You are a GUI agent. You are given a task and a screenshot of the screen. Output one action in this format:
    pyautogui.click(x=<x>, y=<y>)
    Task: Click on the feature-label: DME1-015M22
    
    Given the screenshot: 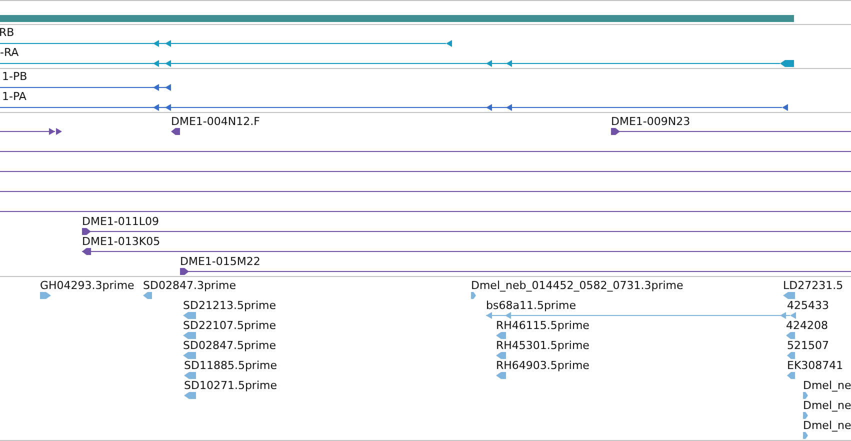 What is the action you would take?
    pyautogui.click(x=220, y=262)
    